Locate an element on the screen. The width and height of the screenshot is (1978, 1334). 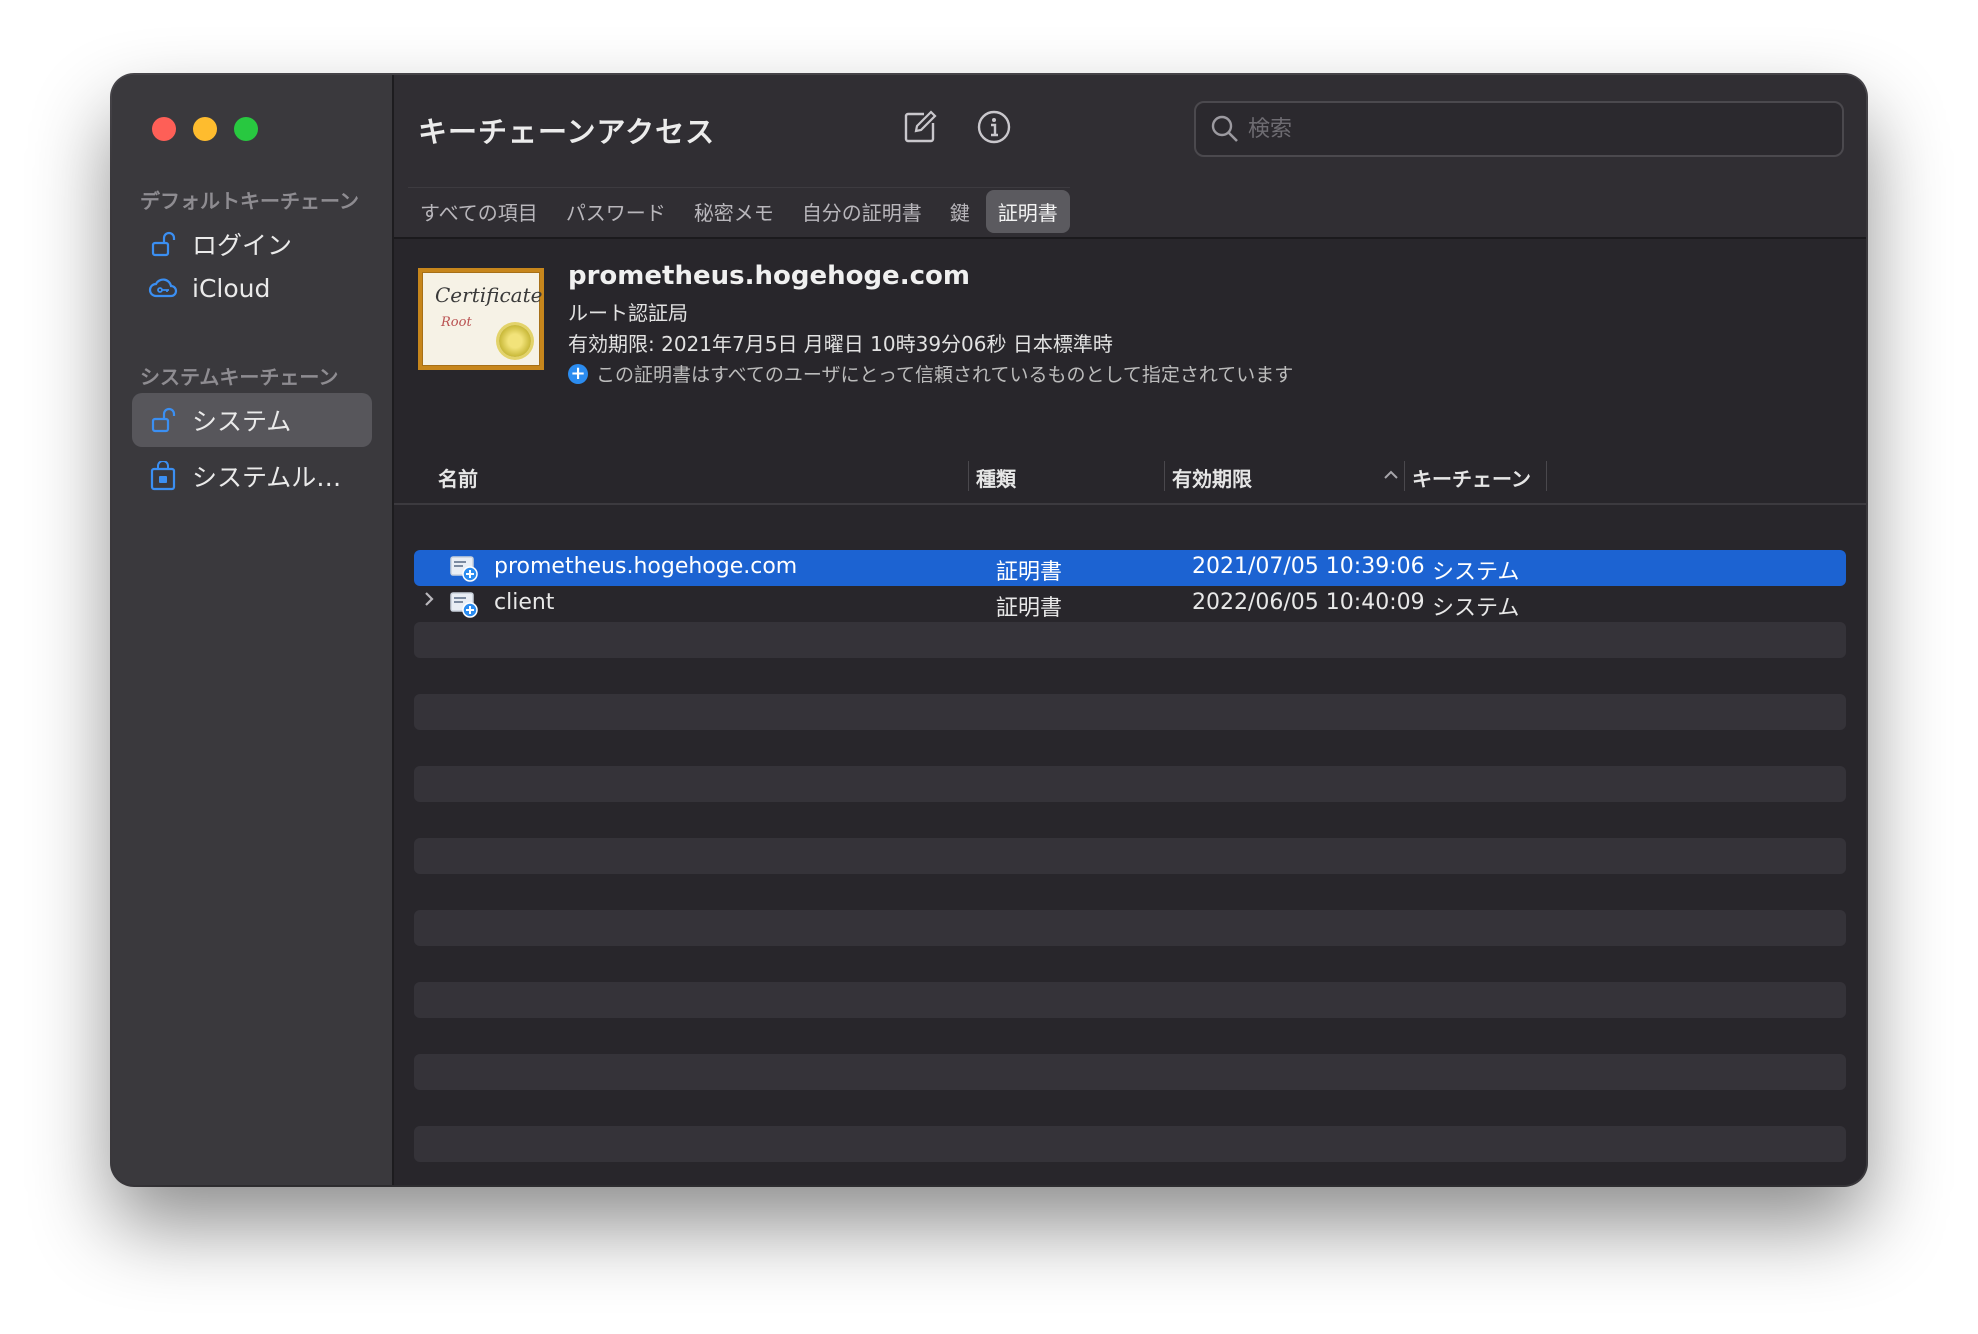
locked-cabinet-icon is located at coordinates (163, 476).